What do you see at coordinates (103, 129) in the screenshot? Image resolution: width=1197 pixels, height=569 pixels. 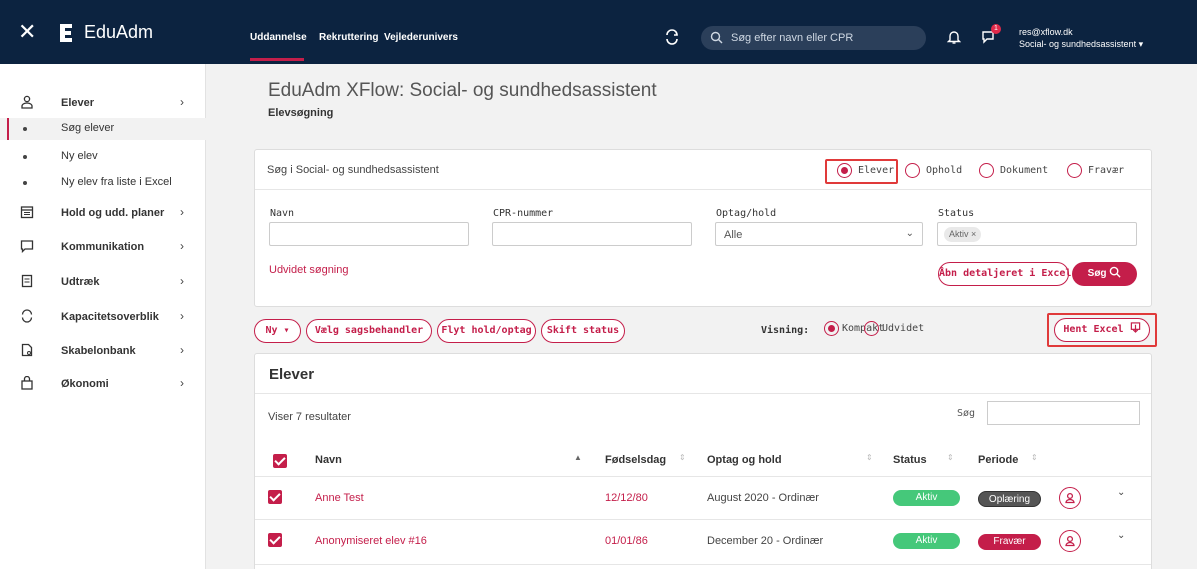 I see `sidebar-subitem-soeg-elever: Søg elever` at bounding box center [103, 129].